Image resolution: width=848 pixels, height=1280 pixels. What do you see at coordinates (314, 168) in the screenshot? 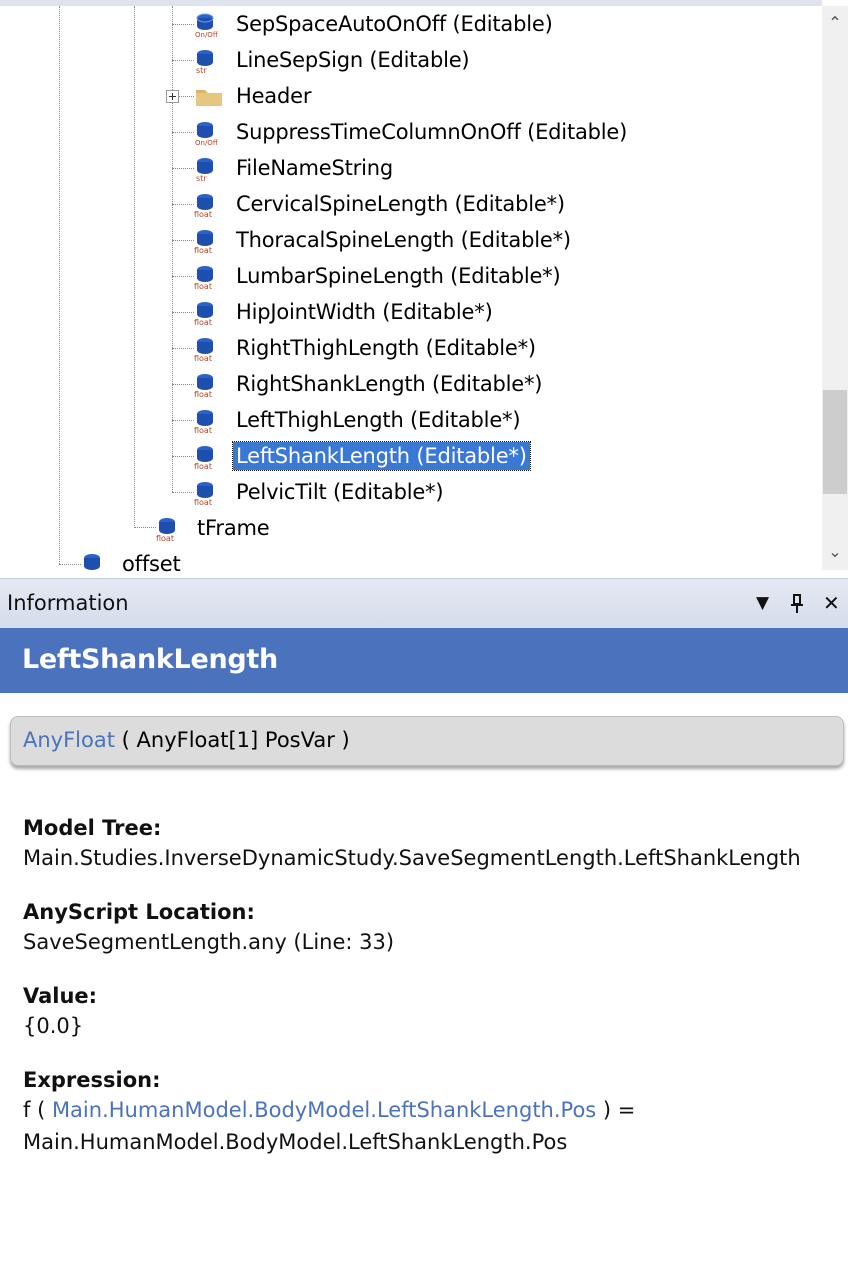
I see `tree-node-label: FileNameString` at bounding box center [314, 168].